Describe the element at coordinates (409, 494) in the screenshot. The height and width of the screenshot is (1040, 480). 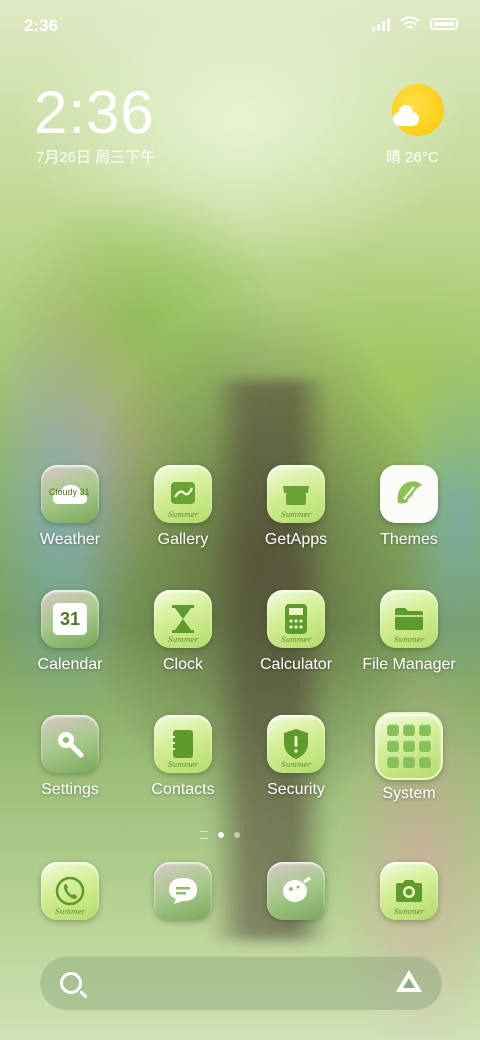
I see `themes-icon` at that location.